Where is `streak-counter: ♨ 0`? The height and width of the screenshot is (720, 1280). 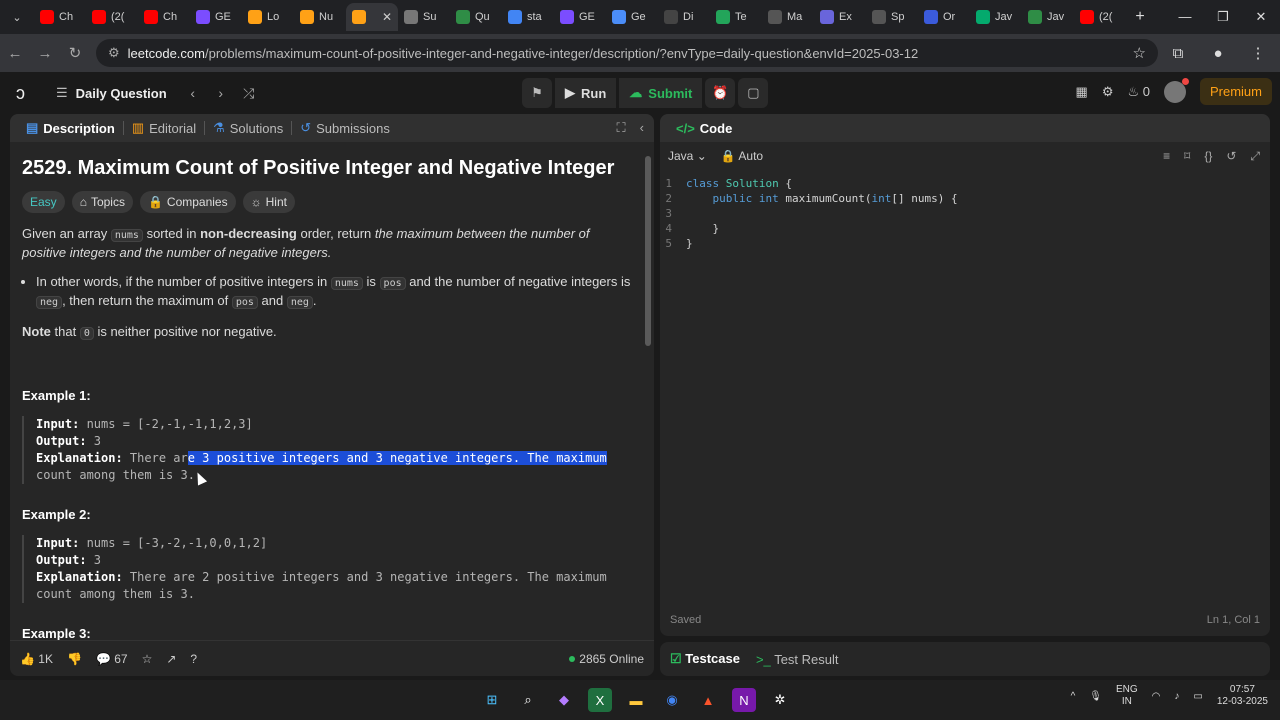 streak-counter: ♨ 0 is located at coordinates (1138, 92).